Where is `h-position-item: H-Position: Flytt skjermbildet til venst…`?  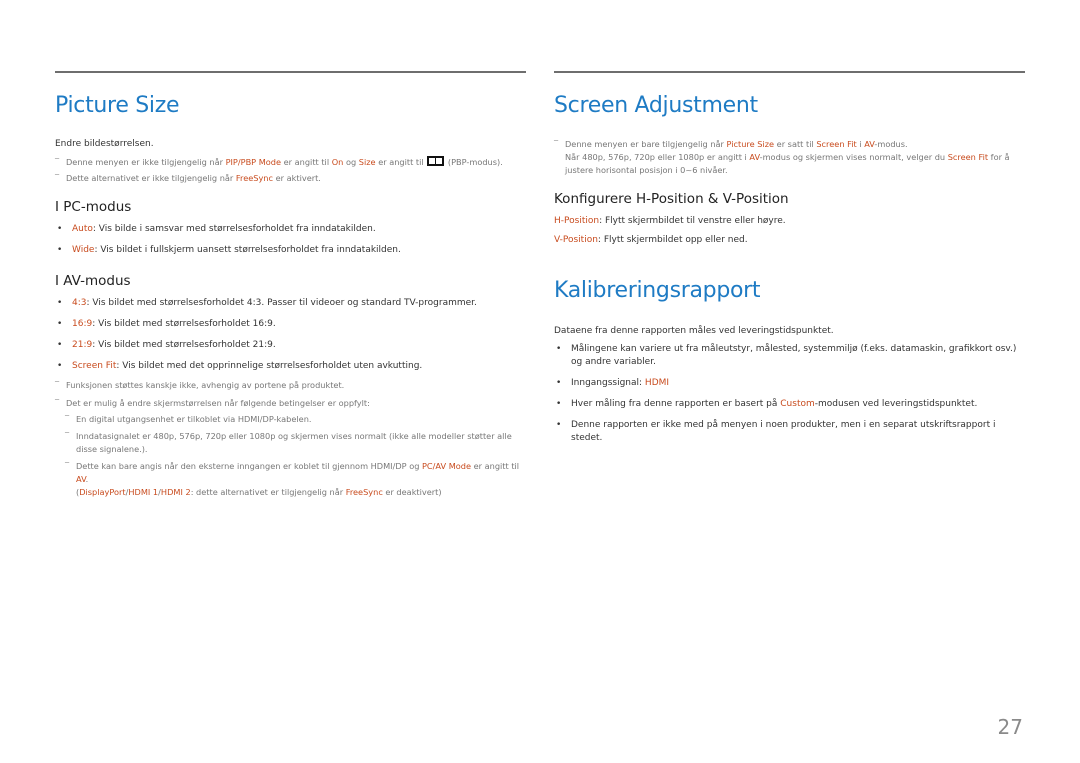
h-position-item: H-Position: Flytt skjermbildet til venst… is located at coordinates (670, 221).